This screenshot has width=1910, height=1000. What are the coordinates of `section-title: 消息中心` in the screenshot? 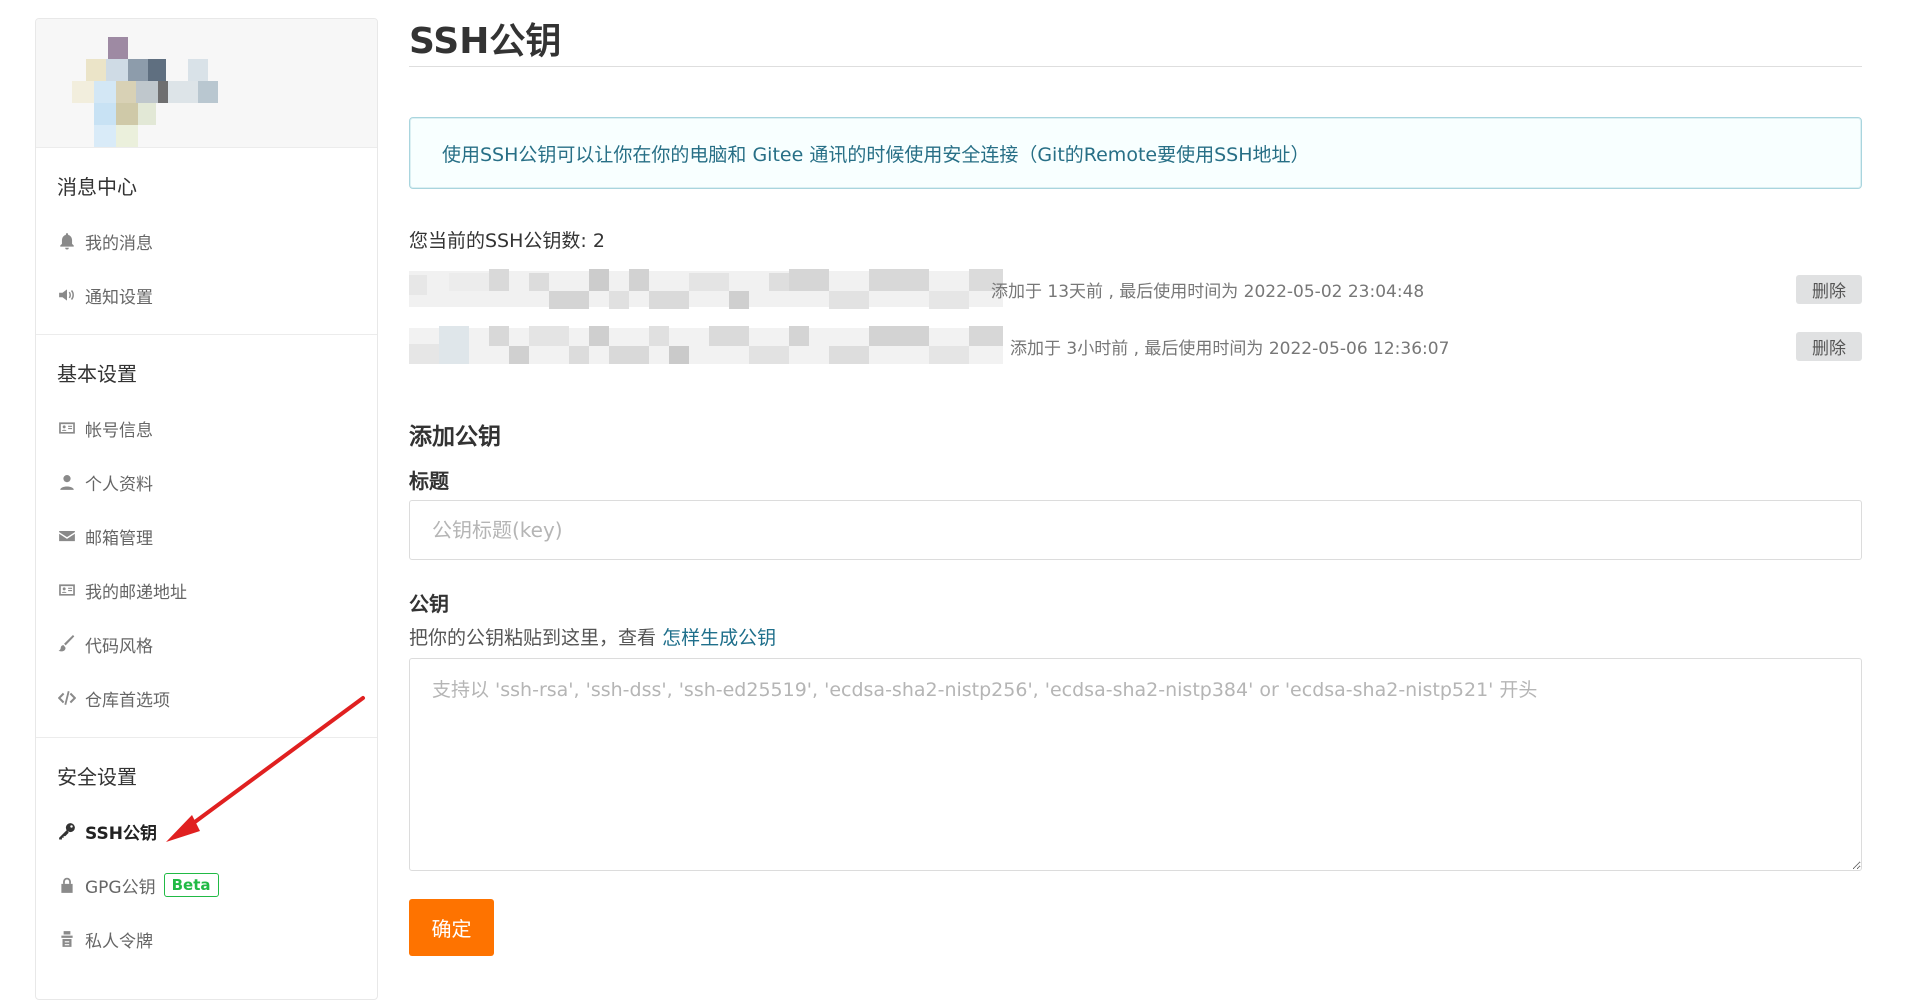 It's located at (97, 187).